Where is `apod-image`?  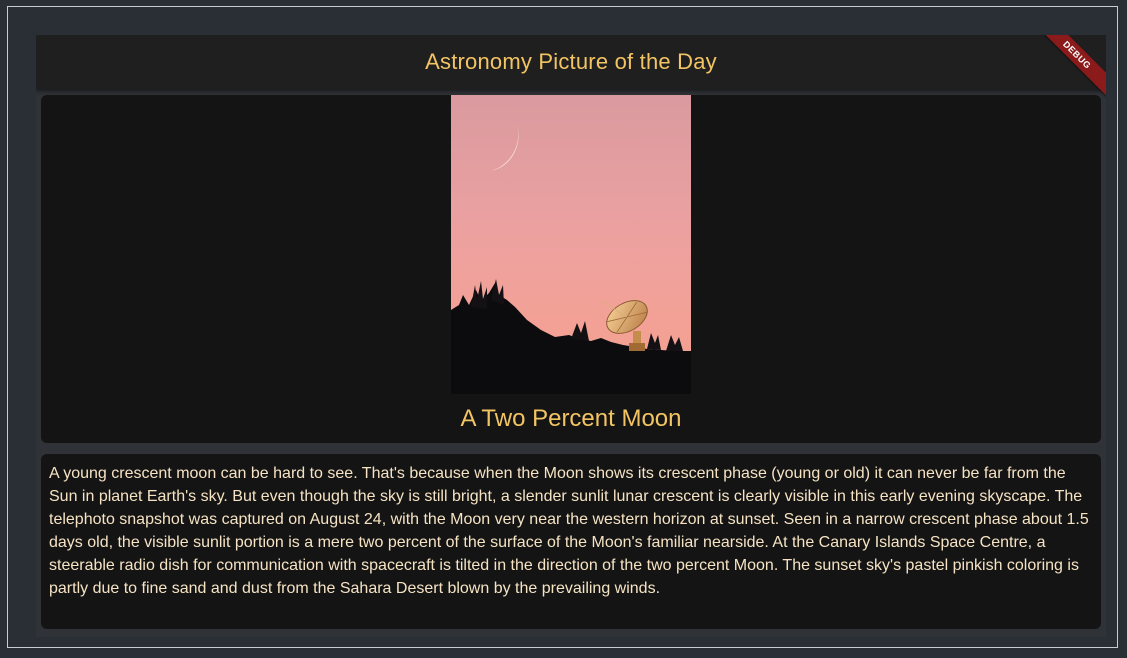
apod-image is located at coordinates (571, 244).